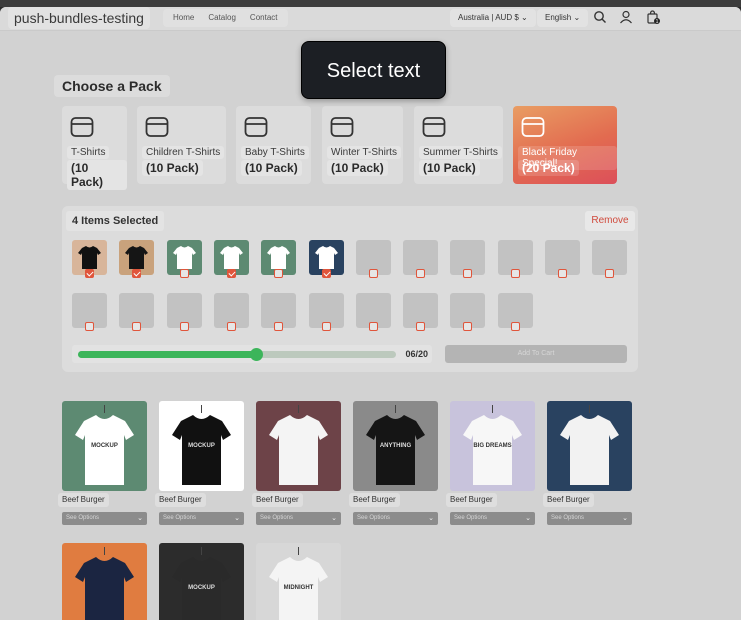 The width and height of the screenshot is (741, 620). I want to click on pack-card-2: Baby T-Shirts (10 Pack), so click(273, 145).